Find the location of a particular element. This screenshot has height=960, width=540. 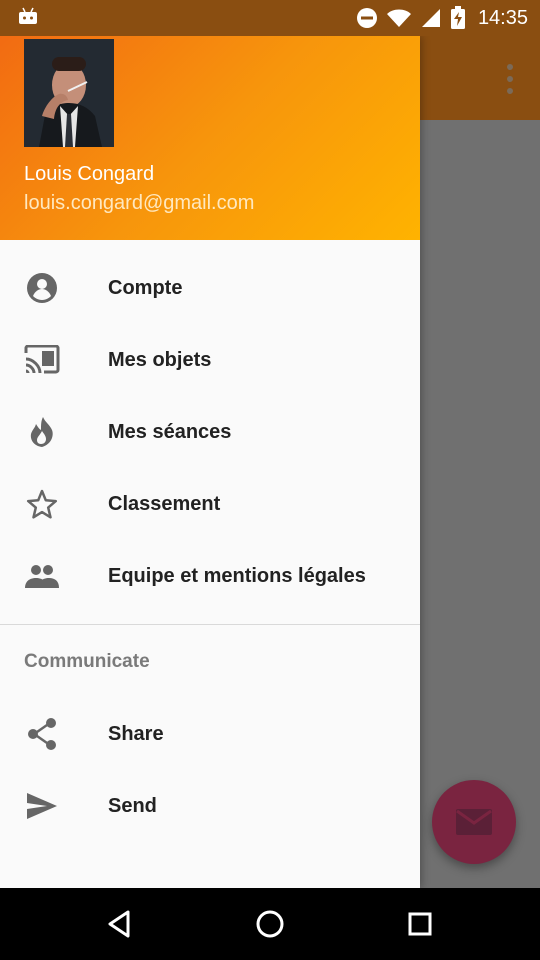

menu-item-send: Send is located at coordinates (210, 806).